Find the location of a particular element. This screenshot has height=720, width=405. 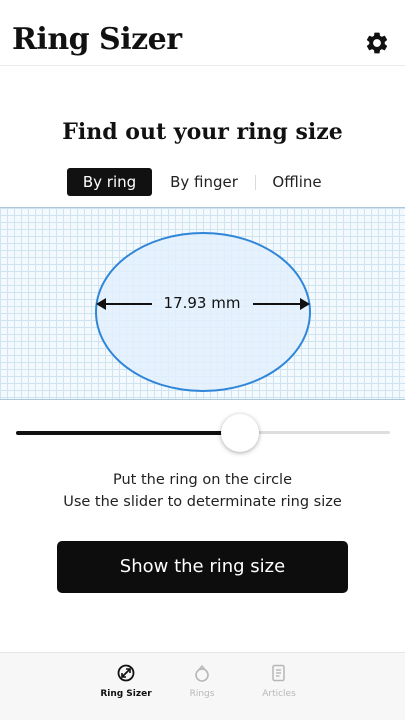

size-slider-fill is located at coordinates (128, 433).